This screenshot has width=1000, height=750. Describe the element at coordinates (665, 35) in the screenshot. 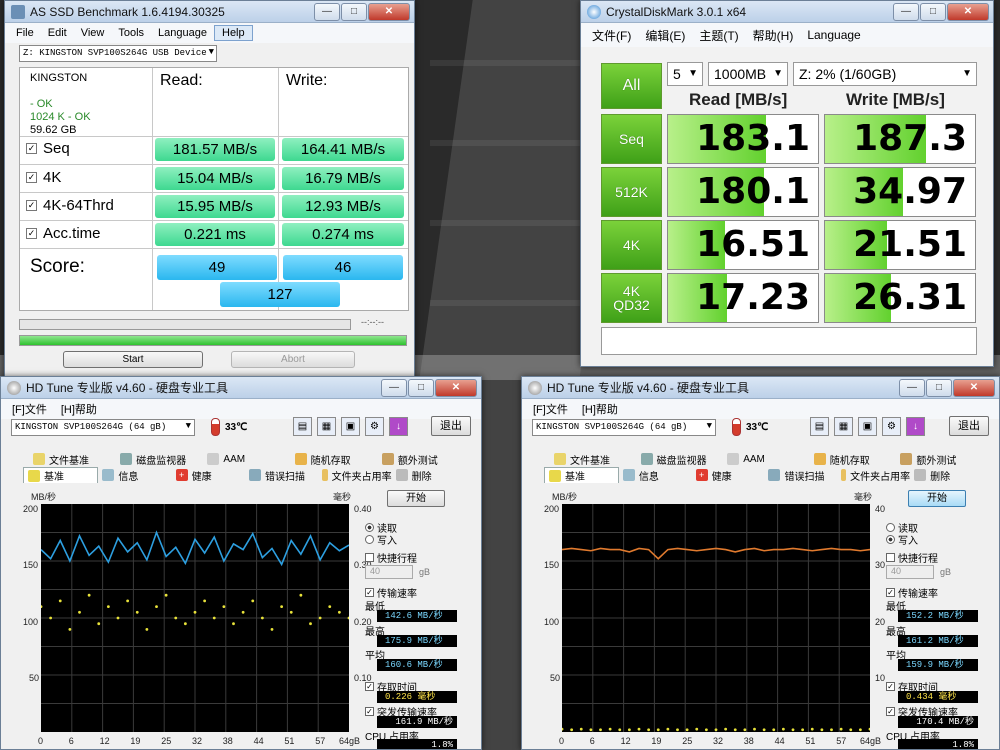

I see `menu-edit: 编辑(E)` at that location.